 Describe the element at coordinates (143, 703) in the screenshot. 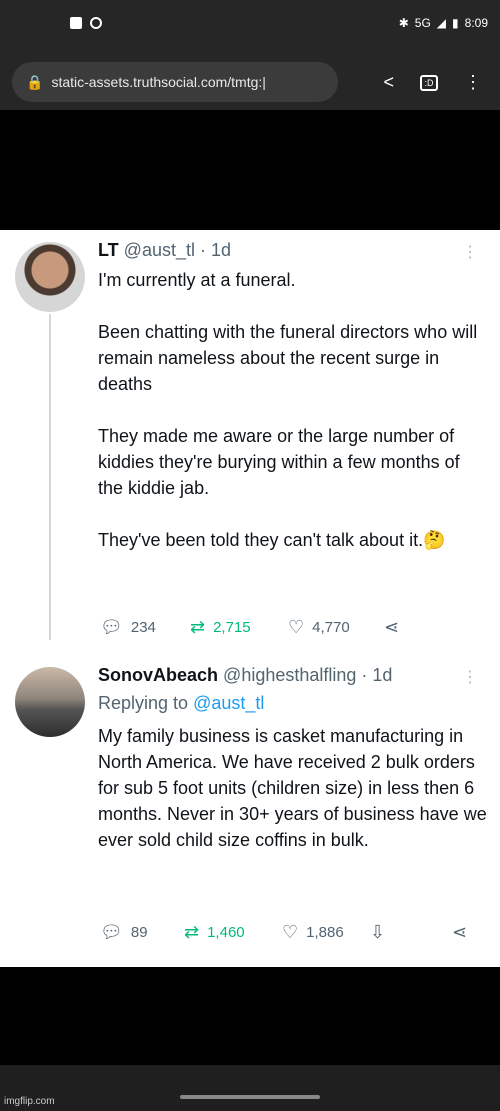

I see `replying-label: Replying to` at that location.